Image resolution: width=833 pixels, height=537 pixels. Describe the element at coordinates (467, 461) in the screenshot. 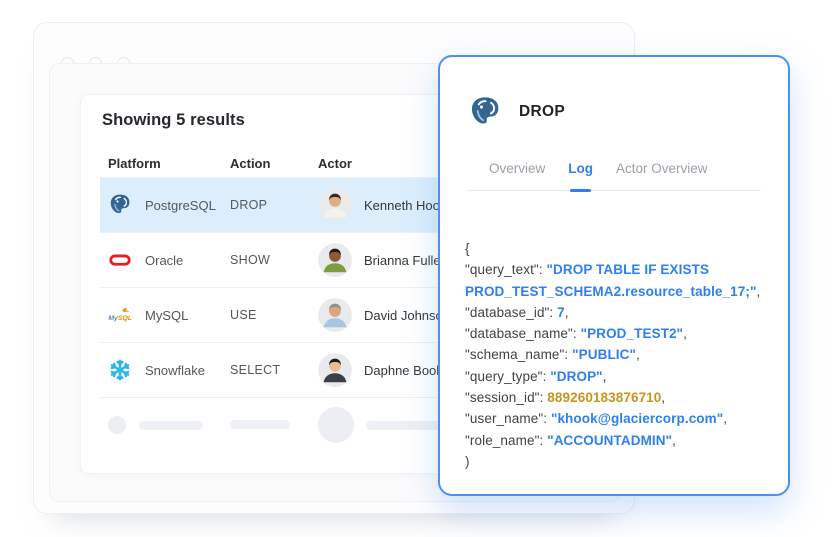

I see `log-line: )` at that location.